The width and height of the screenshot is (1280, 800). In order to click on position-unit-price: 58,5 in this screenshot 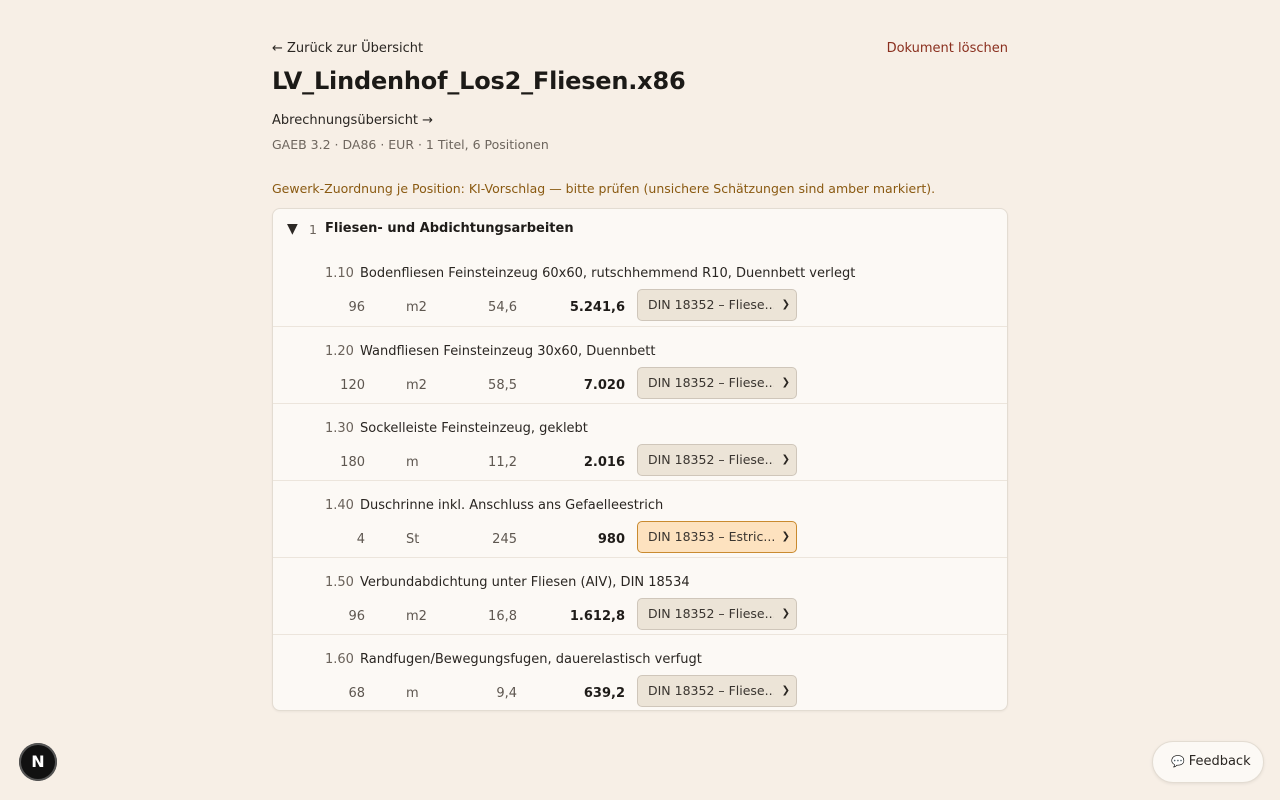, I will do `click(502, 385)`.